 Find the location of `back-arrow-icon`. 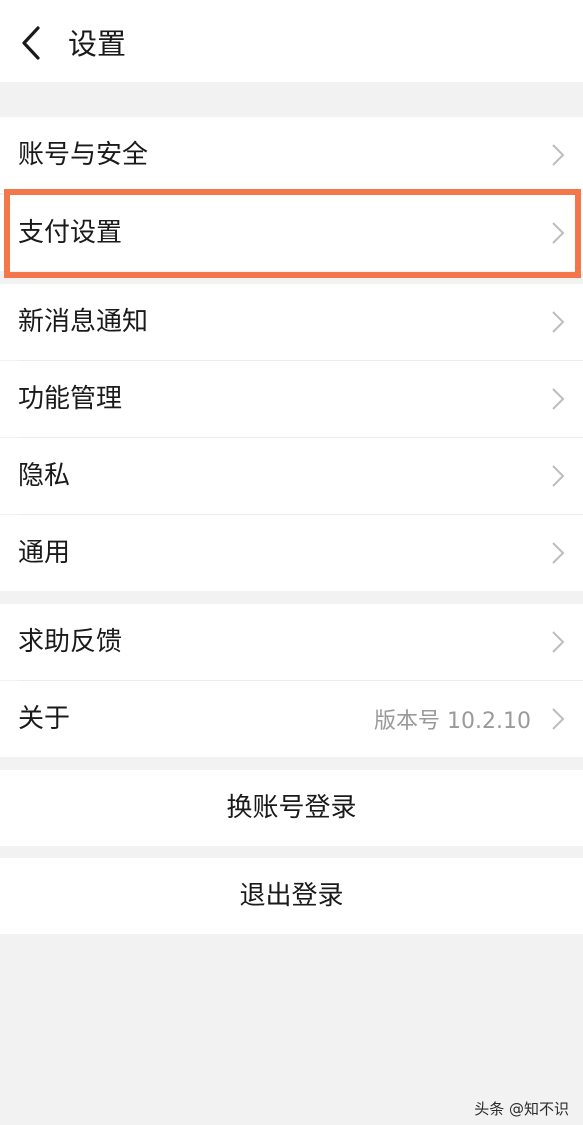

back-arrow-icon is located at coordinates (32, 43).